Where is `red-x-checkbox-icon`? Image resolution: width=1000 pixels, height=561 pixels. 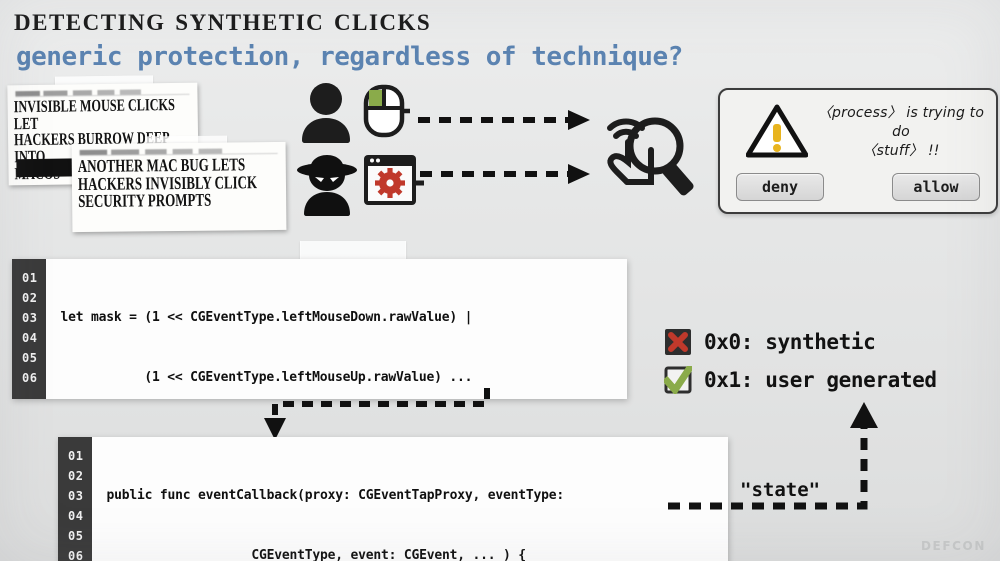
red-x-checkbox-icon is located at coordinates (678, 342).